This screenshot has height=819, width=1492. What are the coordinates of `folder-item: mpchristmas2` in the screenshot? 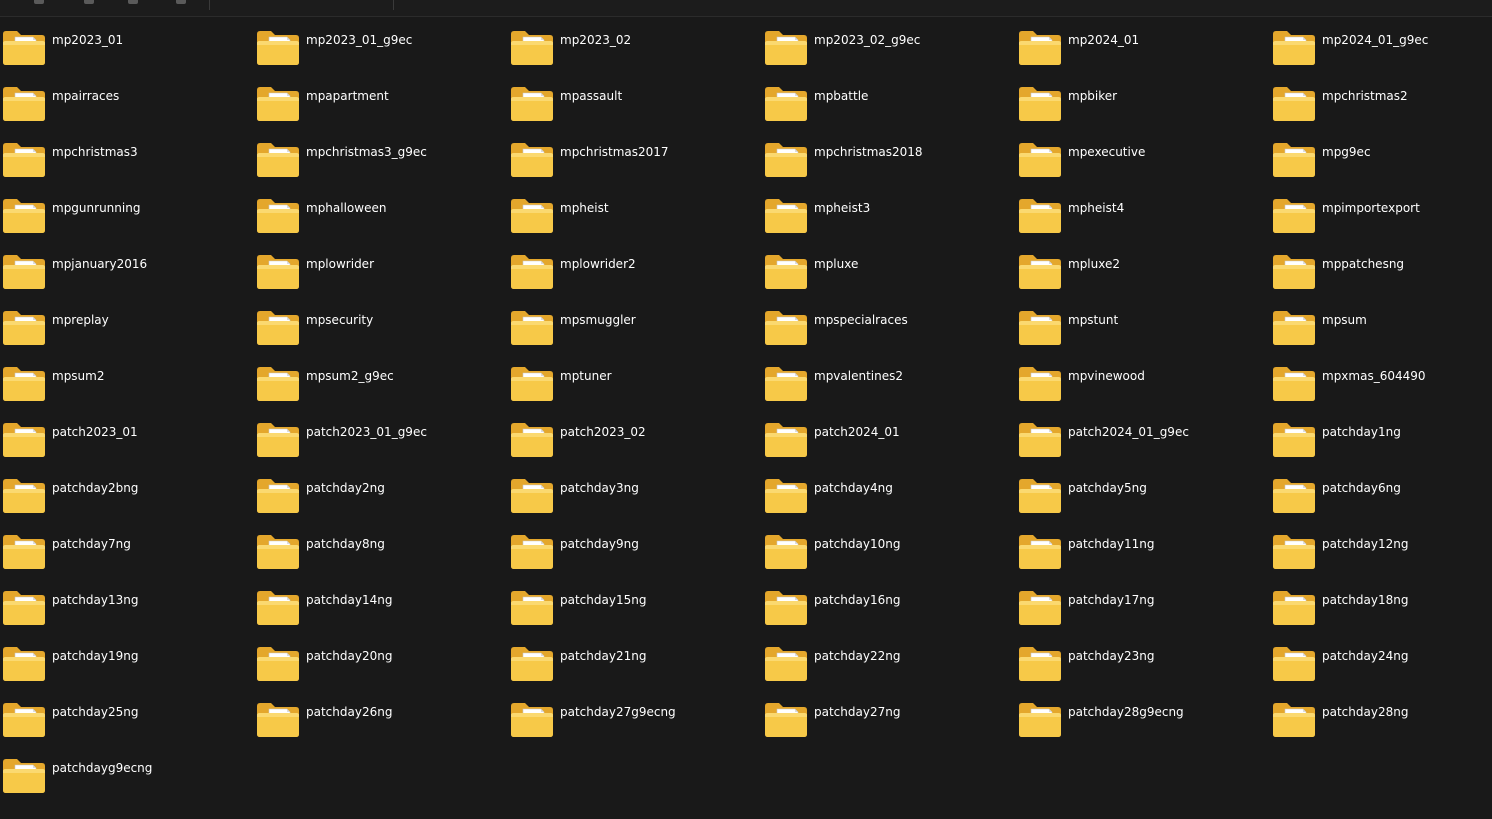 It's located at (1381, 112).